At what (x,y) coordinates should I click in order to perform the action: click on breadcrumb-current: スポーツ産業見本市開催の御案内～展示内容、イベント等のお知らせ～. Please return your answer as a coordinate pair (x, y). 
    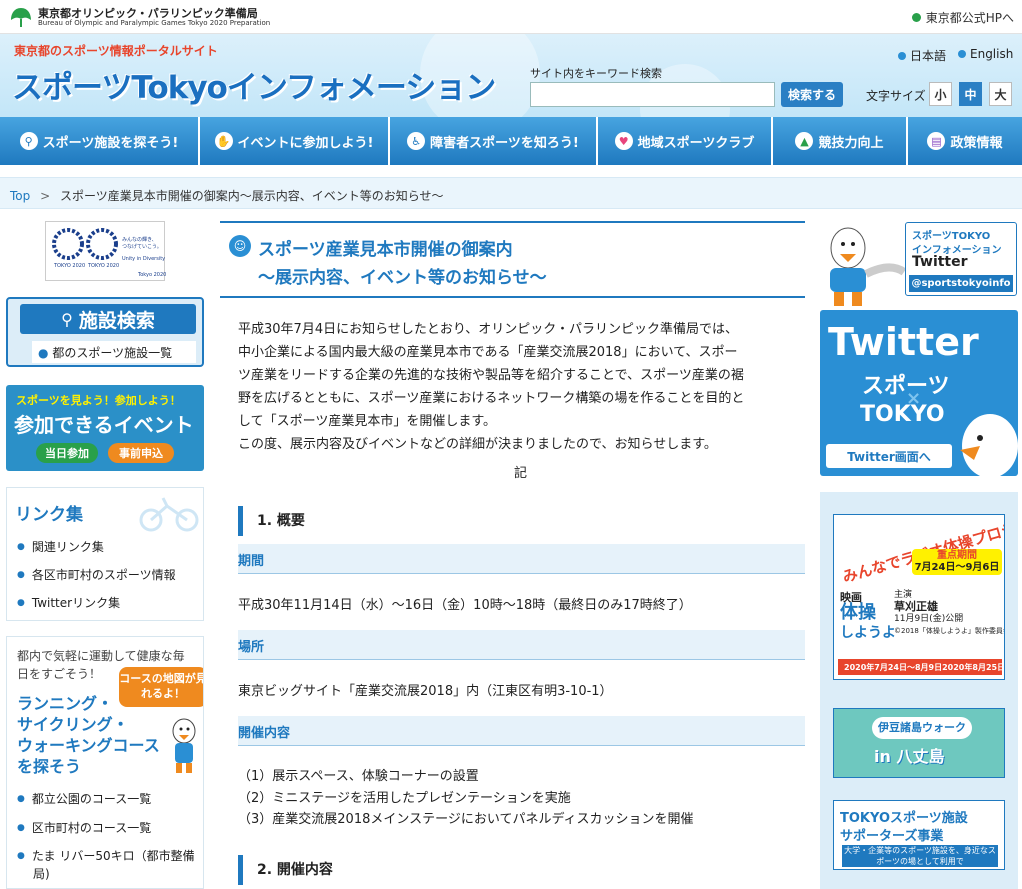
    Looking at the image, I should click on (251, 196).